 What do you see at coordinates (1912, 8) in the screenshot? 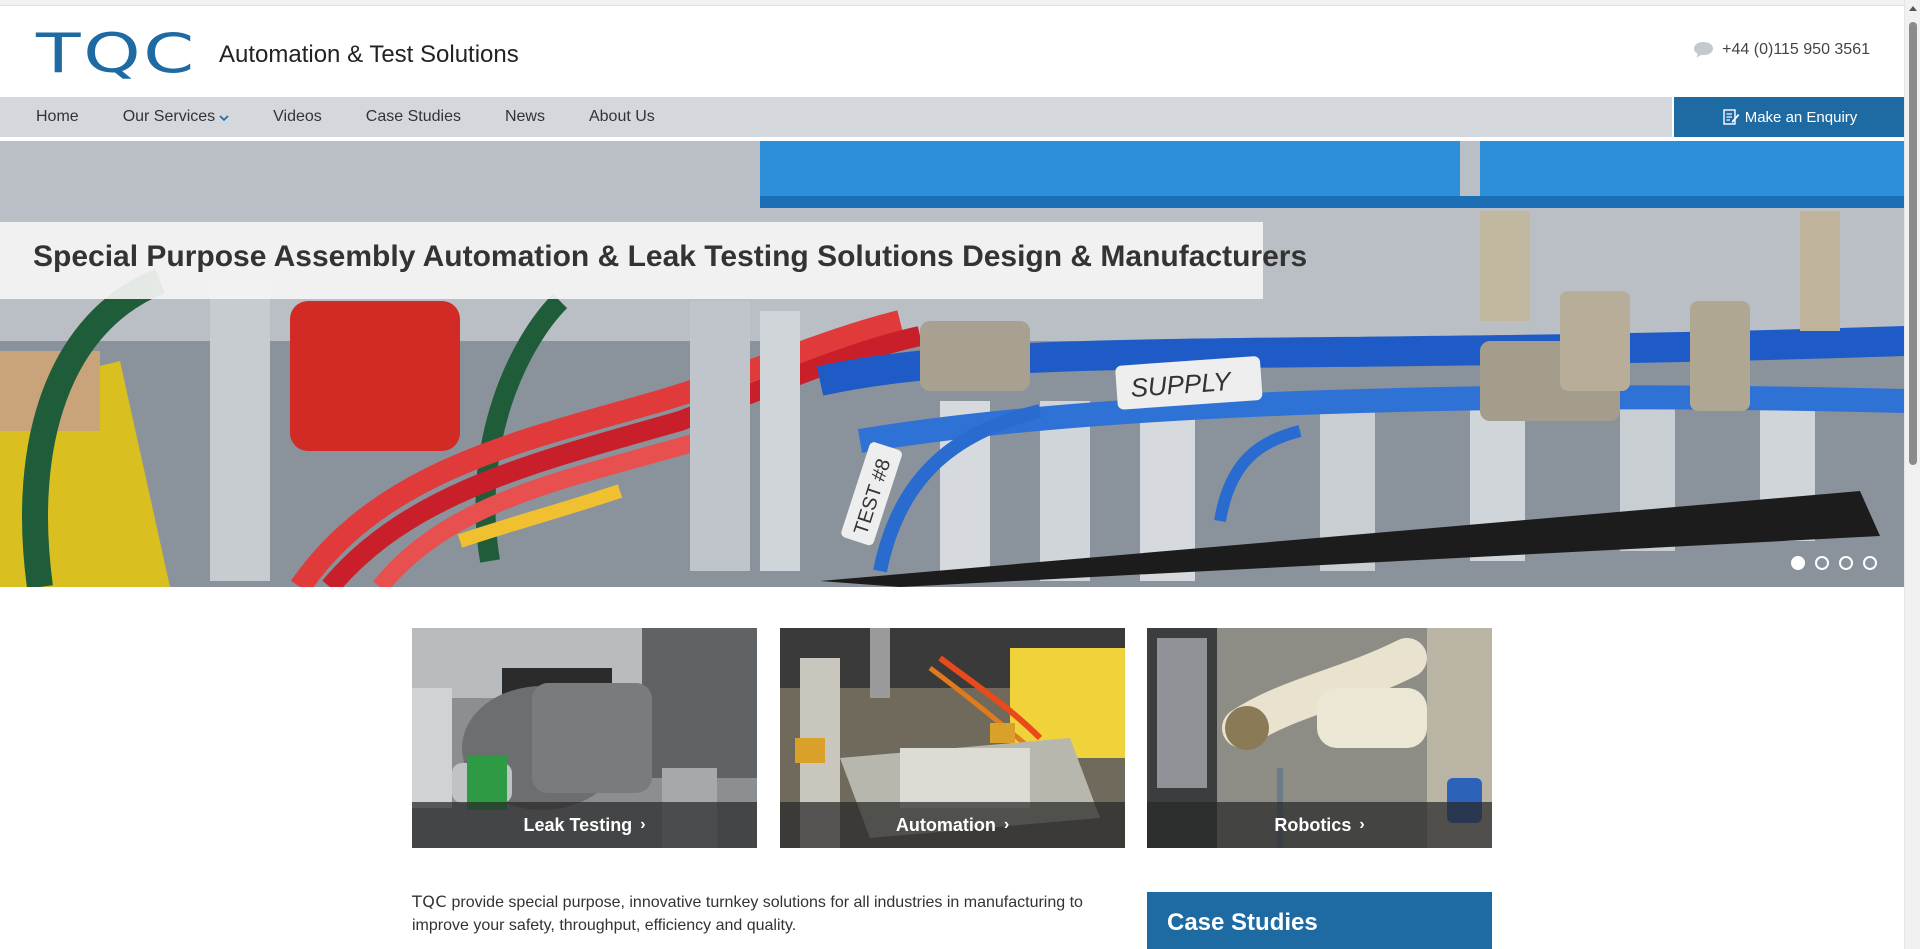
I see `scroll-up-arrow-icon` at bounding box center [1912, 8].